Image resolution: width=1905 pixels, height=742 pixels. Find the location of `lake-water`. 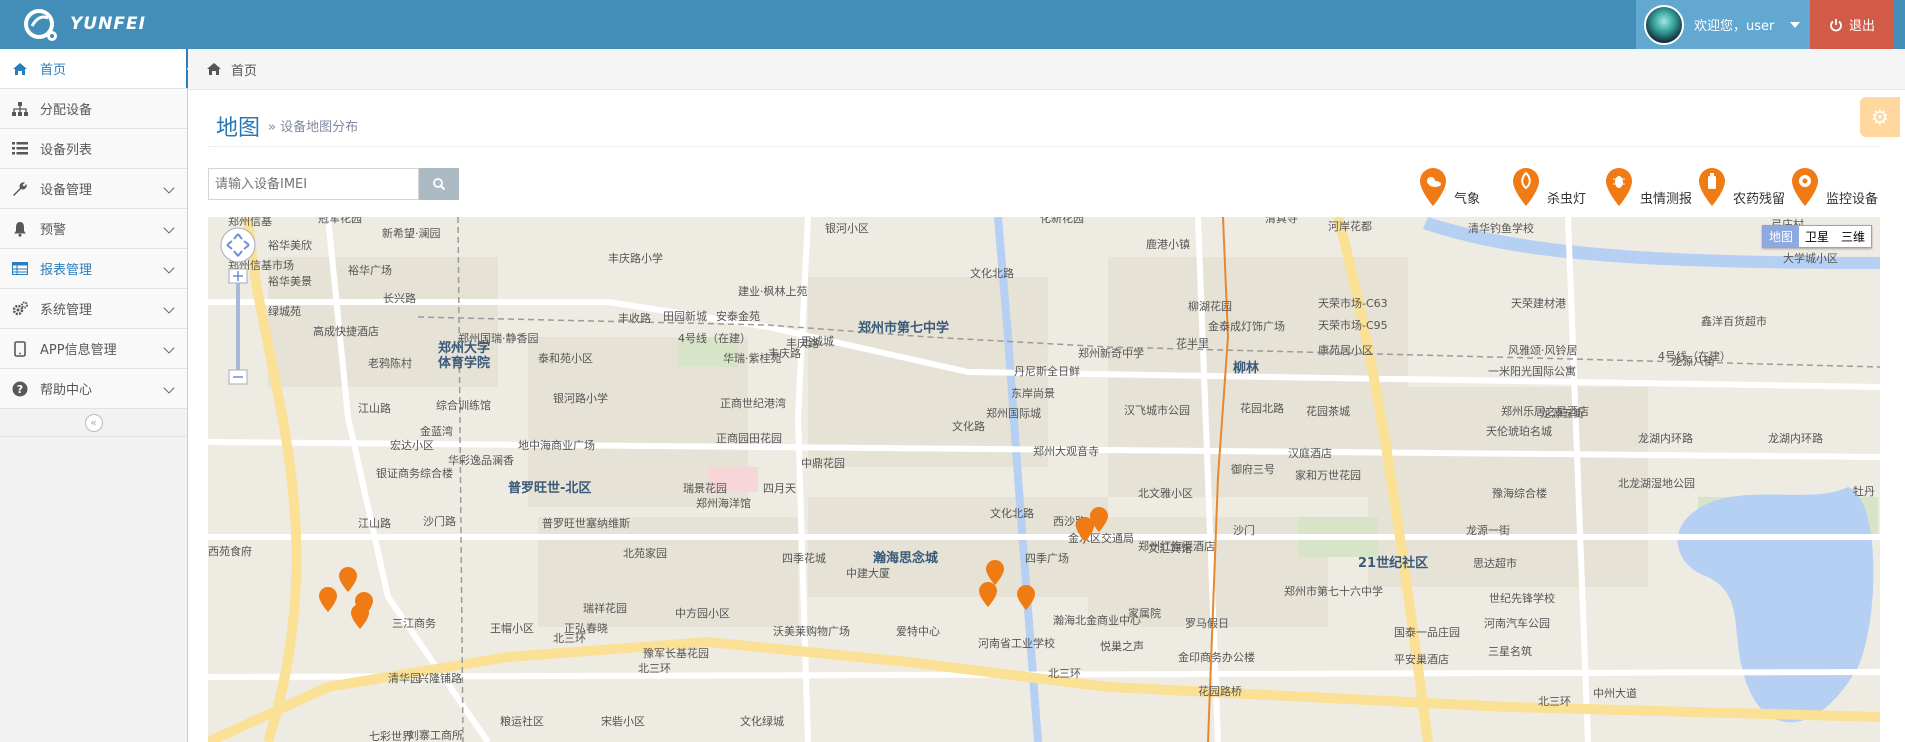

lake-water is located at coordinates (1775, 605).